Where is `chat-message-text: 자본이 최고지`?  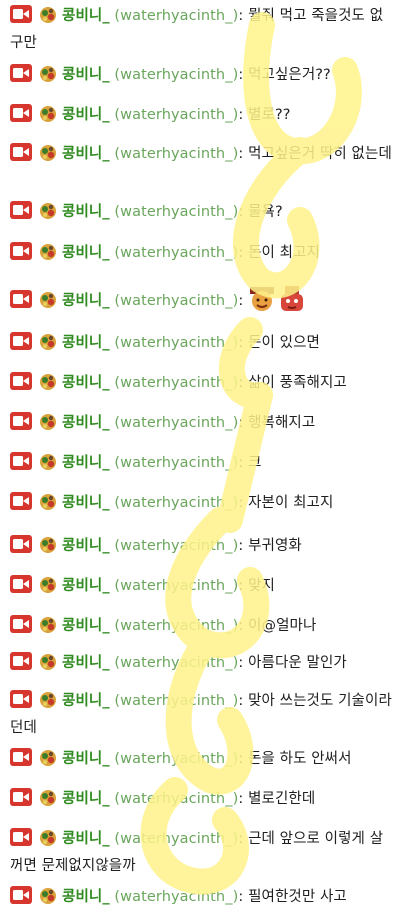
chat-message-text: 자본이 최고지 is located at coordinates (291, 503).